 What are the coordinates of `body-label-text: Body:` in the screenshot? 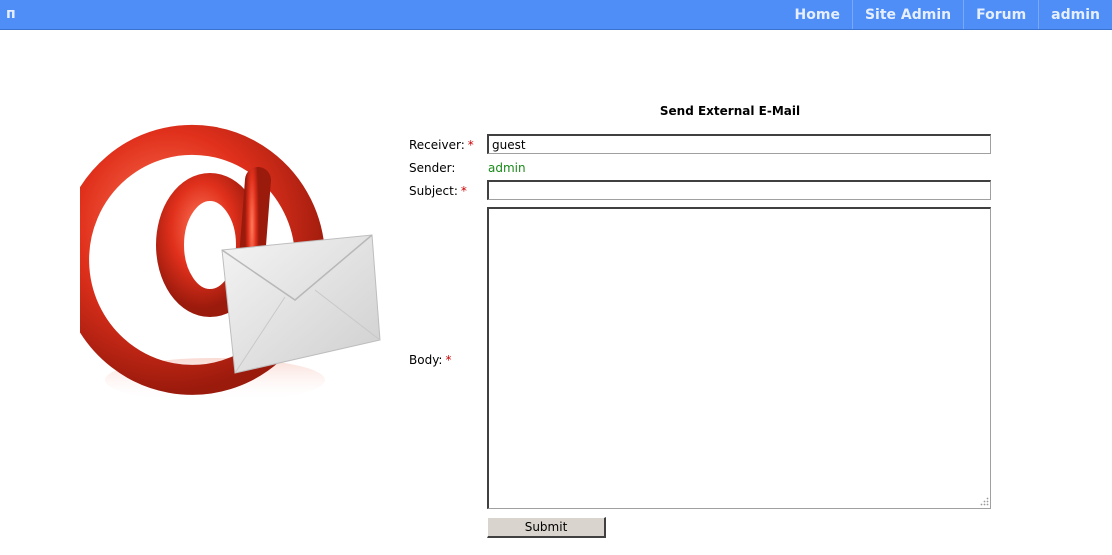 It's located at (426, 360).